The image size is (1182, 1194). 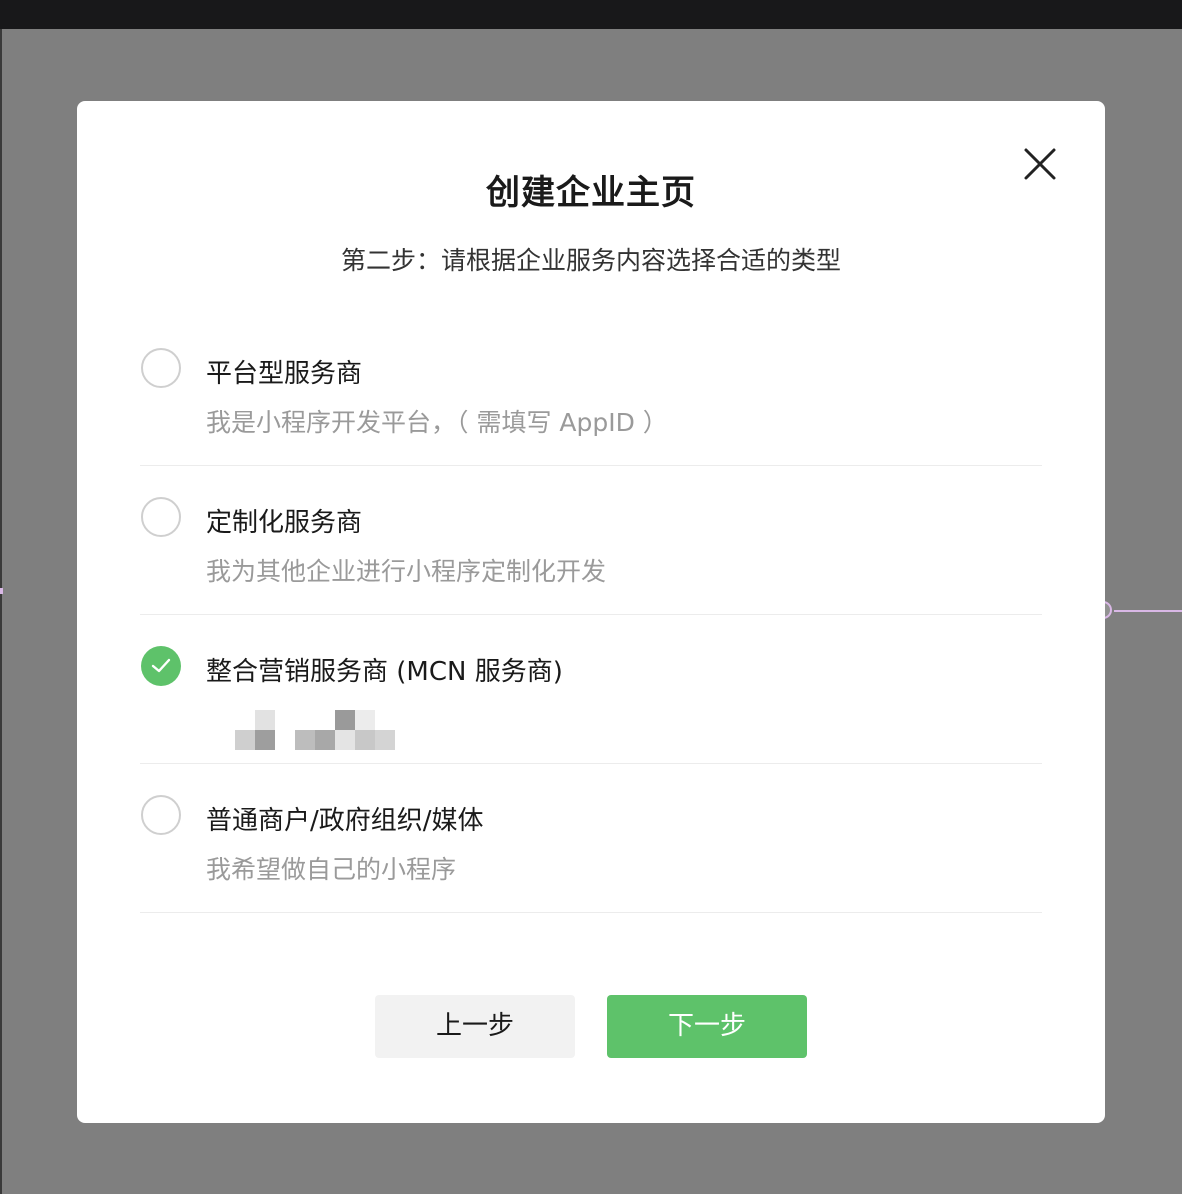 I want to click on top-bar, so click(x=591, y=14).